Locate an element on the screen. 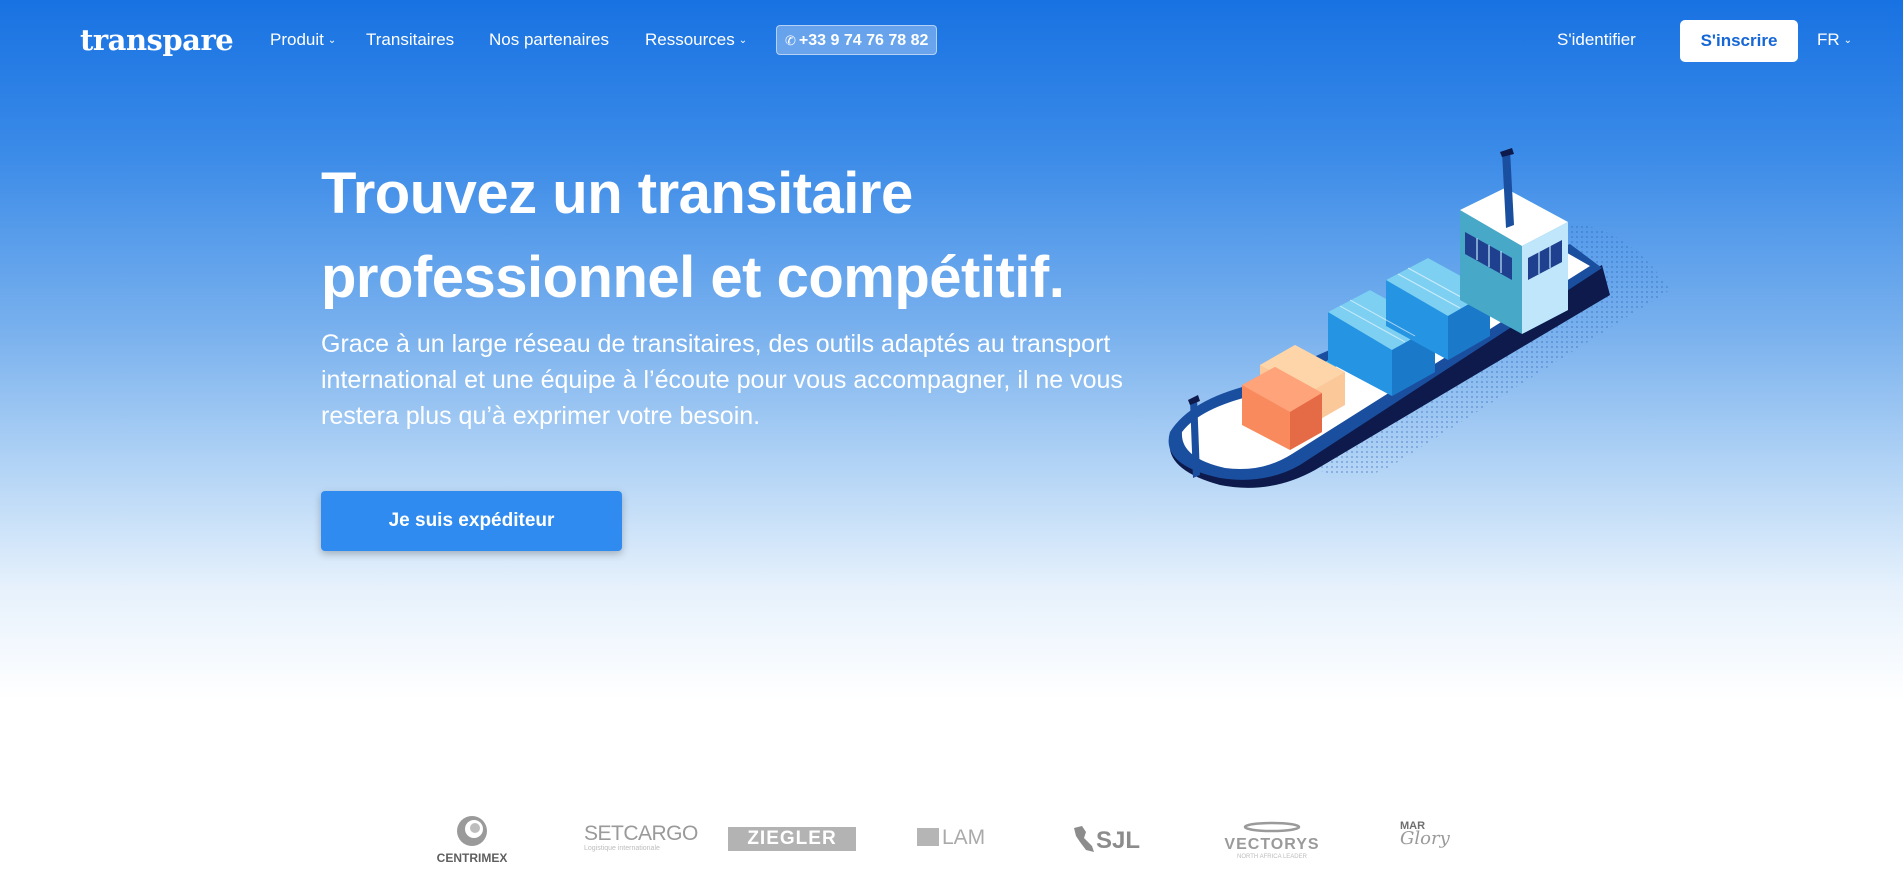  partner-name: SETCARGO is located at coordinates (641, 833).